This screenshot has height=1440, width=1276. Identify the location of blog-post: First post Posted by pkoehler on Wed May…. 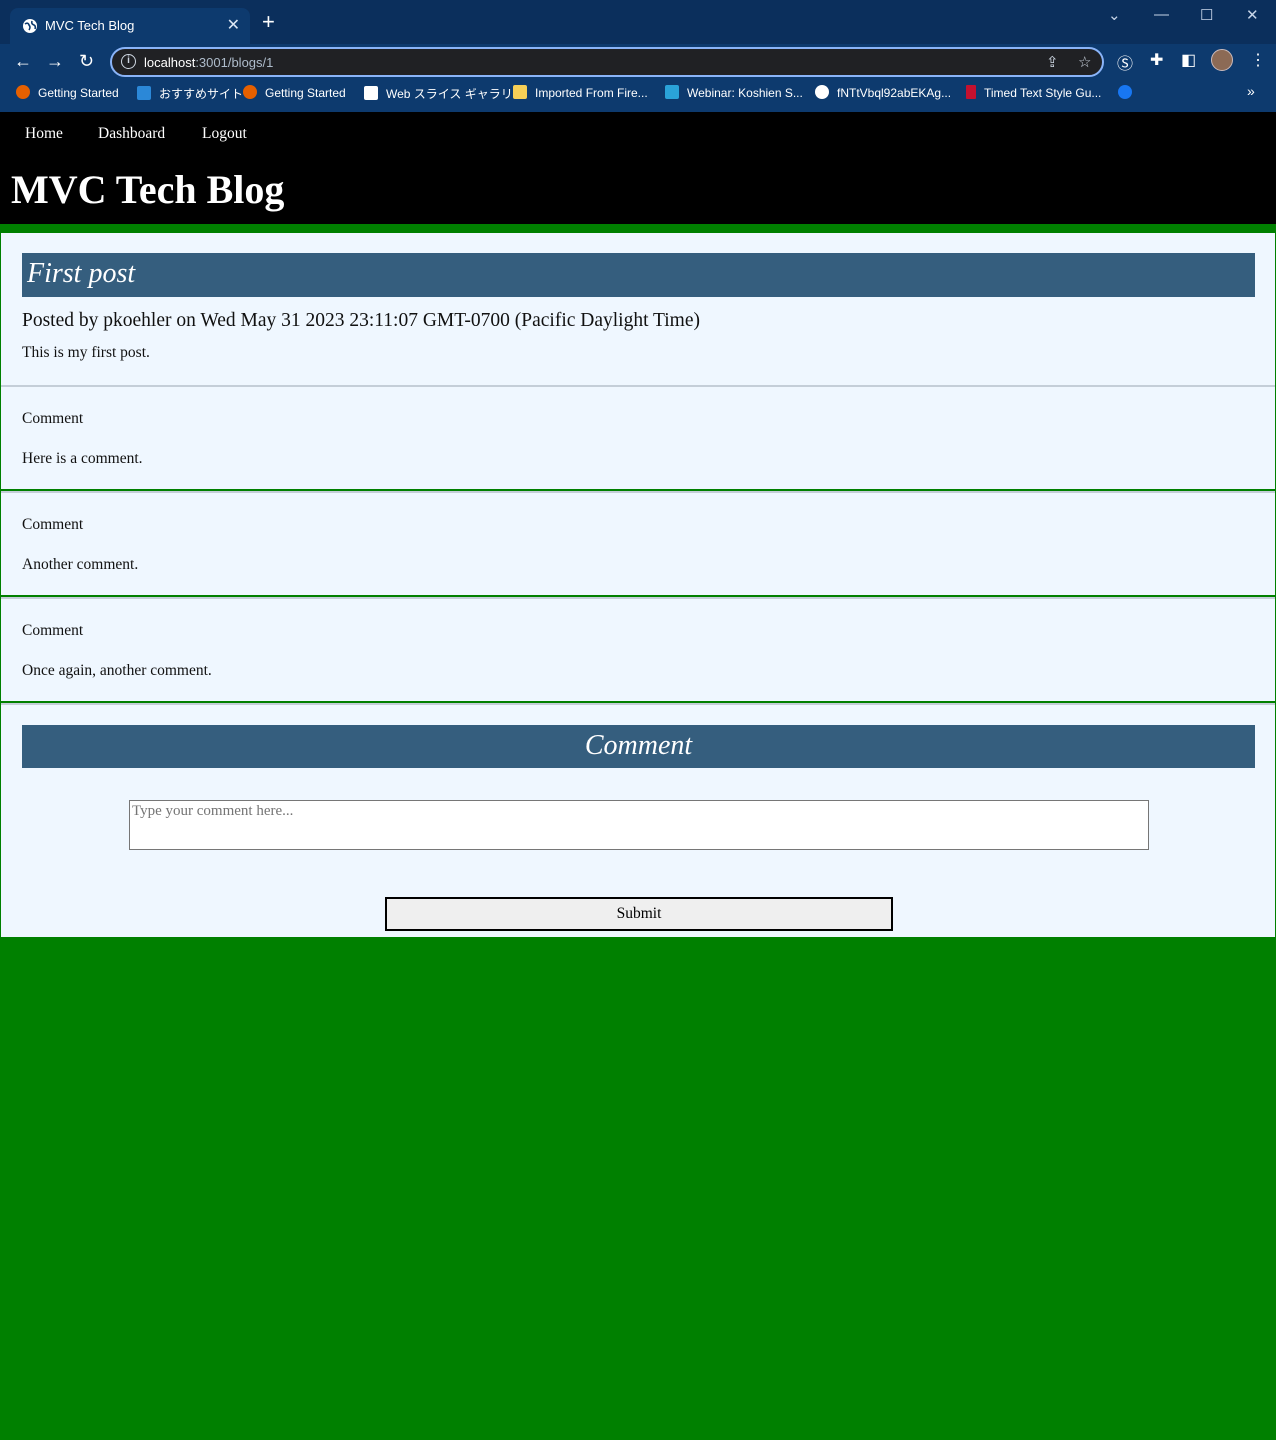
(638, 309).